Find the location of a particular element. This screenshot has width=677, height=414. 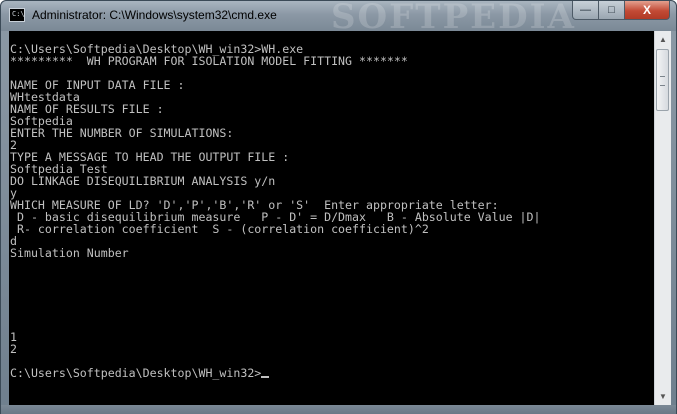

minimize-icon: — is located at coordinates (585, 10).